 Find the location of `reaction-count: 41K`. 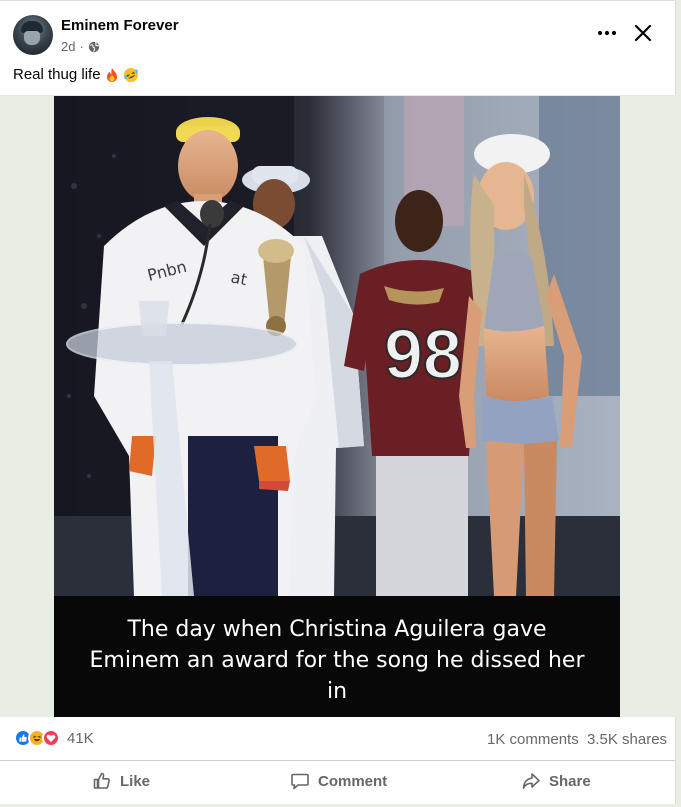

reaction-count: 41K is located at coordinates (80, 738).